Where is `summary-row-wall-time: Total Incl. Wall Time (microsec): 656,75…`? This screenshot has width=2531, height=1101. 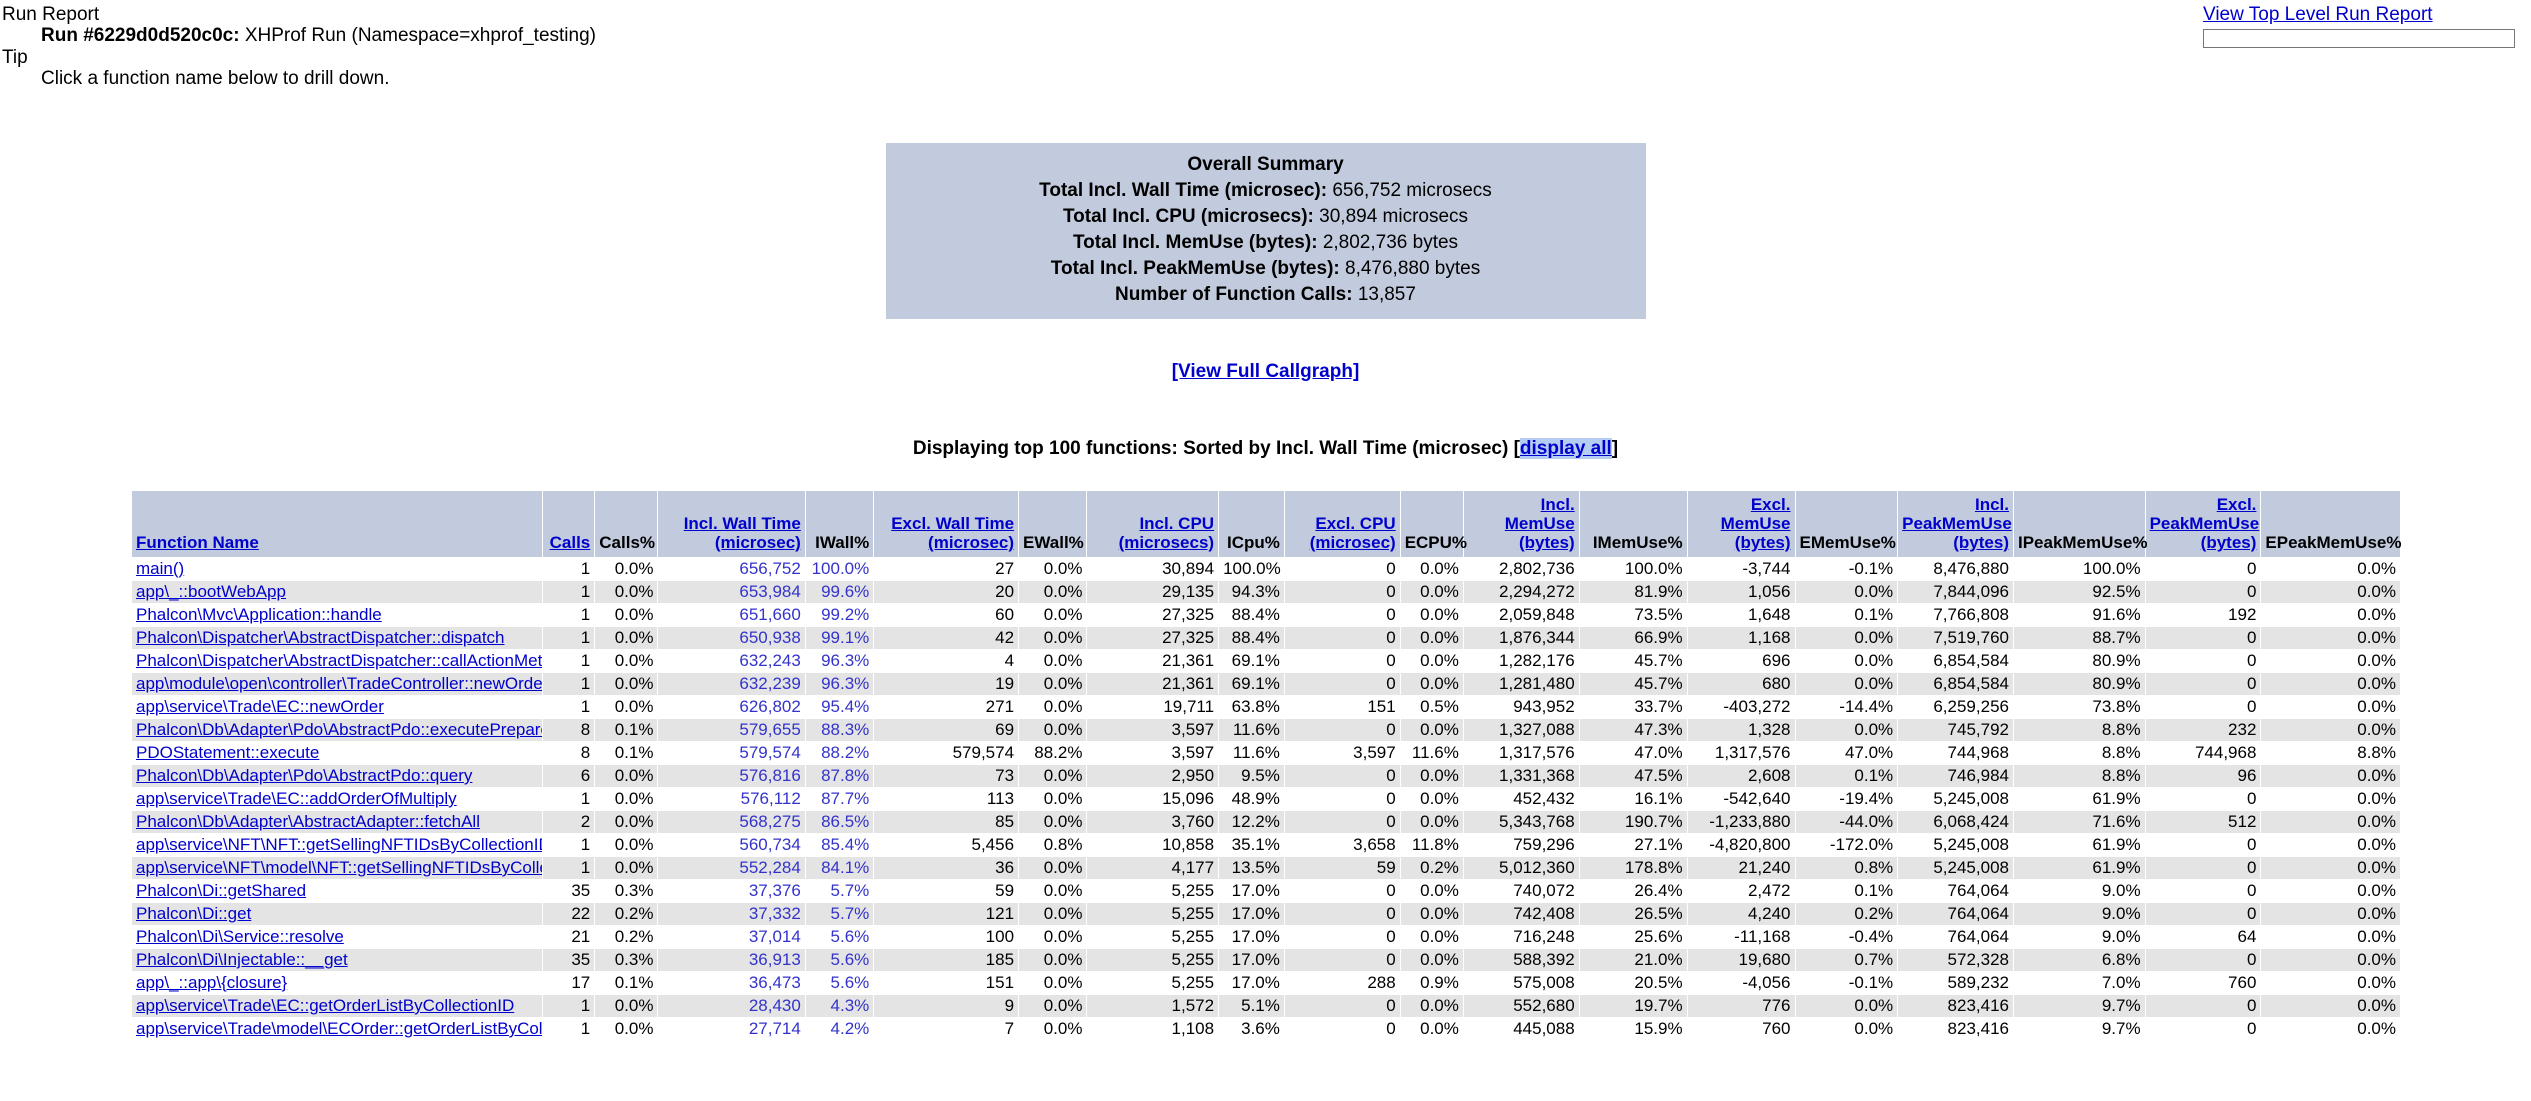 summary-row-wall-time: Total Incl. Wall Time (microsec): 656,75… is located at coordinates (1266, 191).